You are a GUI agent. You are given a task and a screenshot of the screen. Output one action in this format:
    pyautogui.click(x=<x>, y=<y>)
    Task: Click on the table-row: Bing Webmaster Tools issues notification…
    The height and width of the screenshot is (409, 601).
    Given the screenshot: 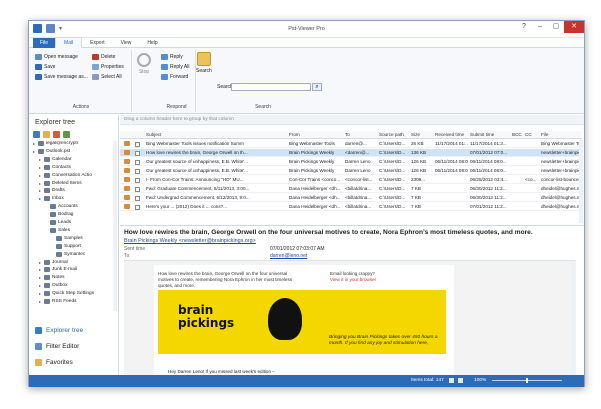 What is the action you would take?
    pyautogui.click(x=351, y=144)
    